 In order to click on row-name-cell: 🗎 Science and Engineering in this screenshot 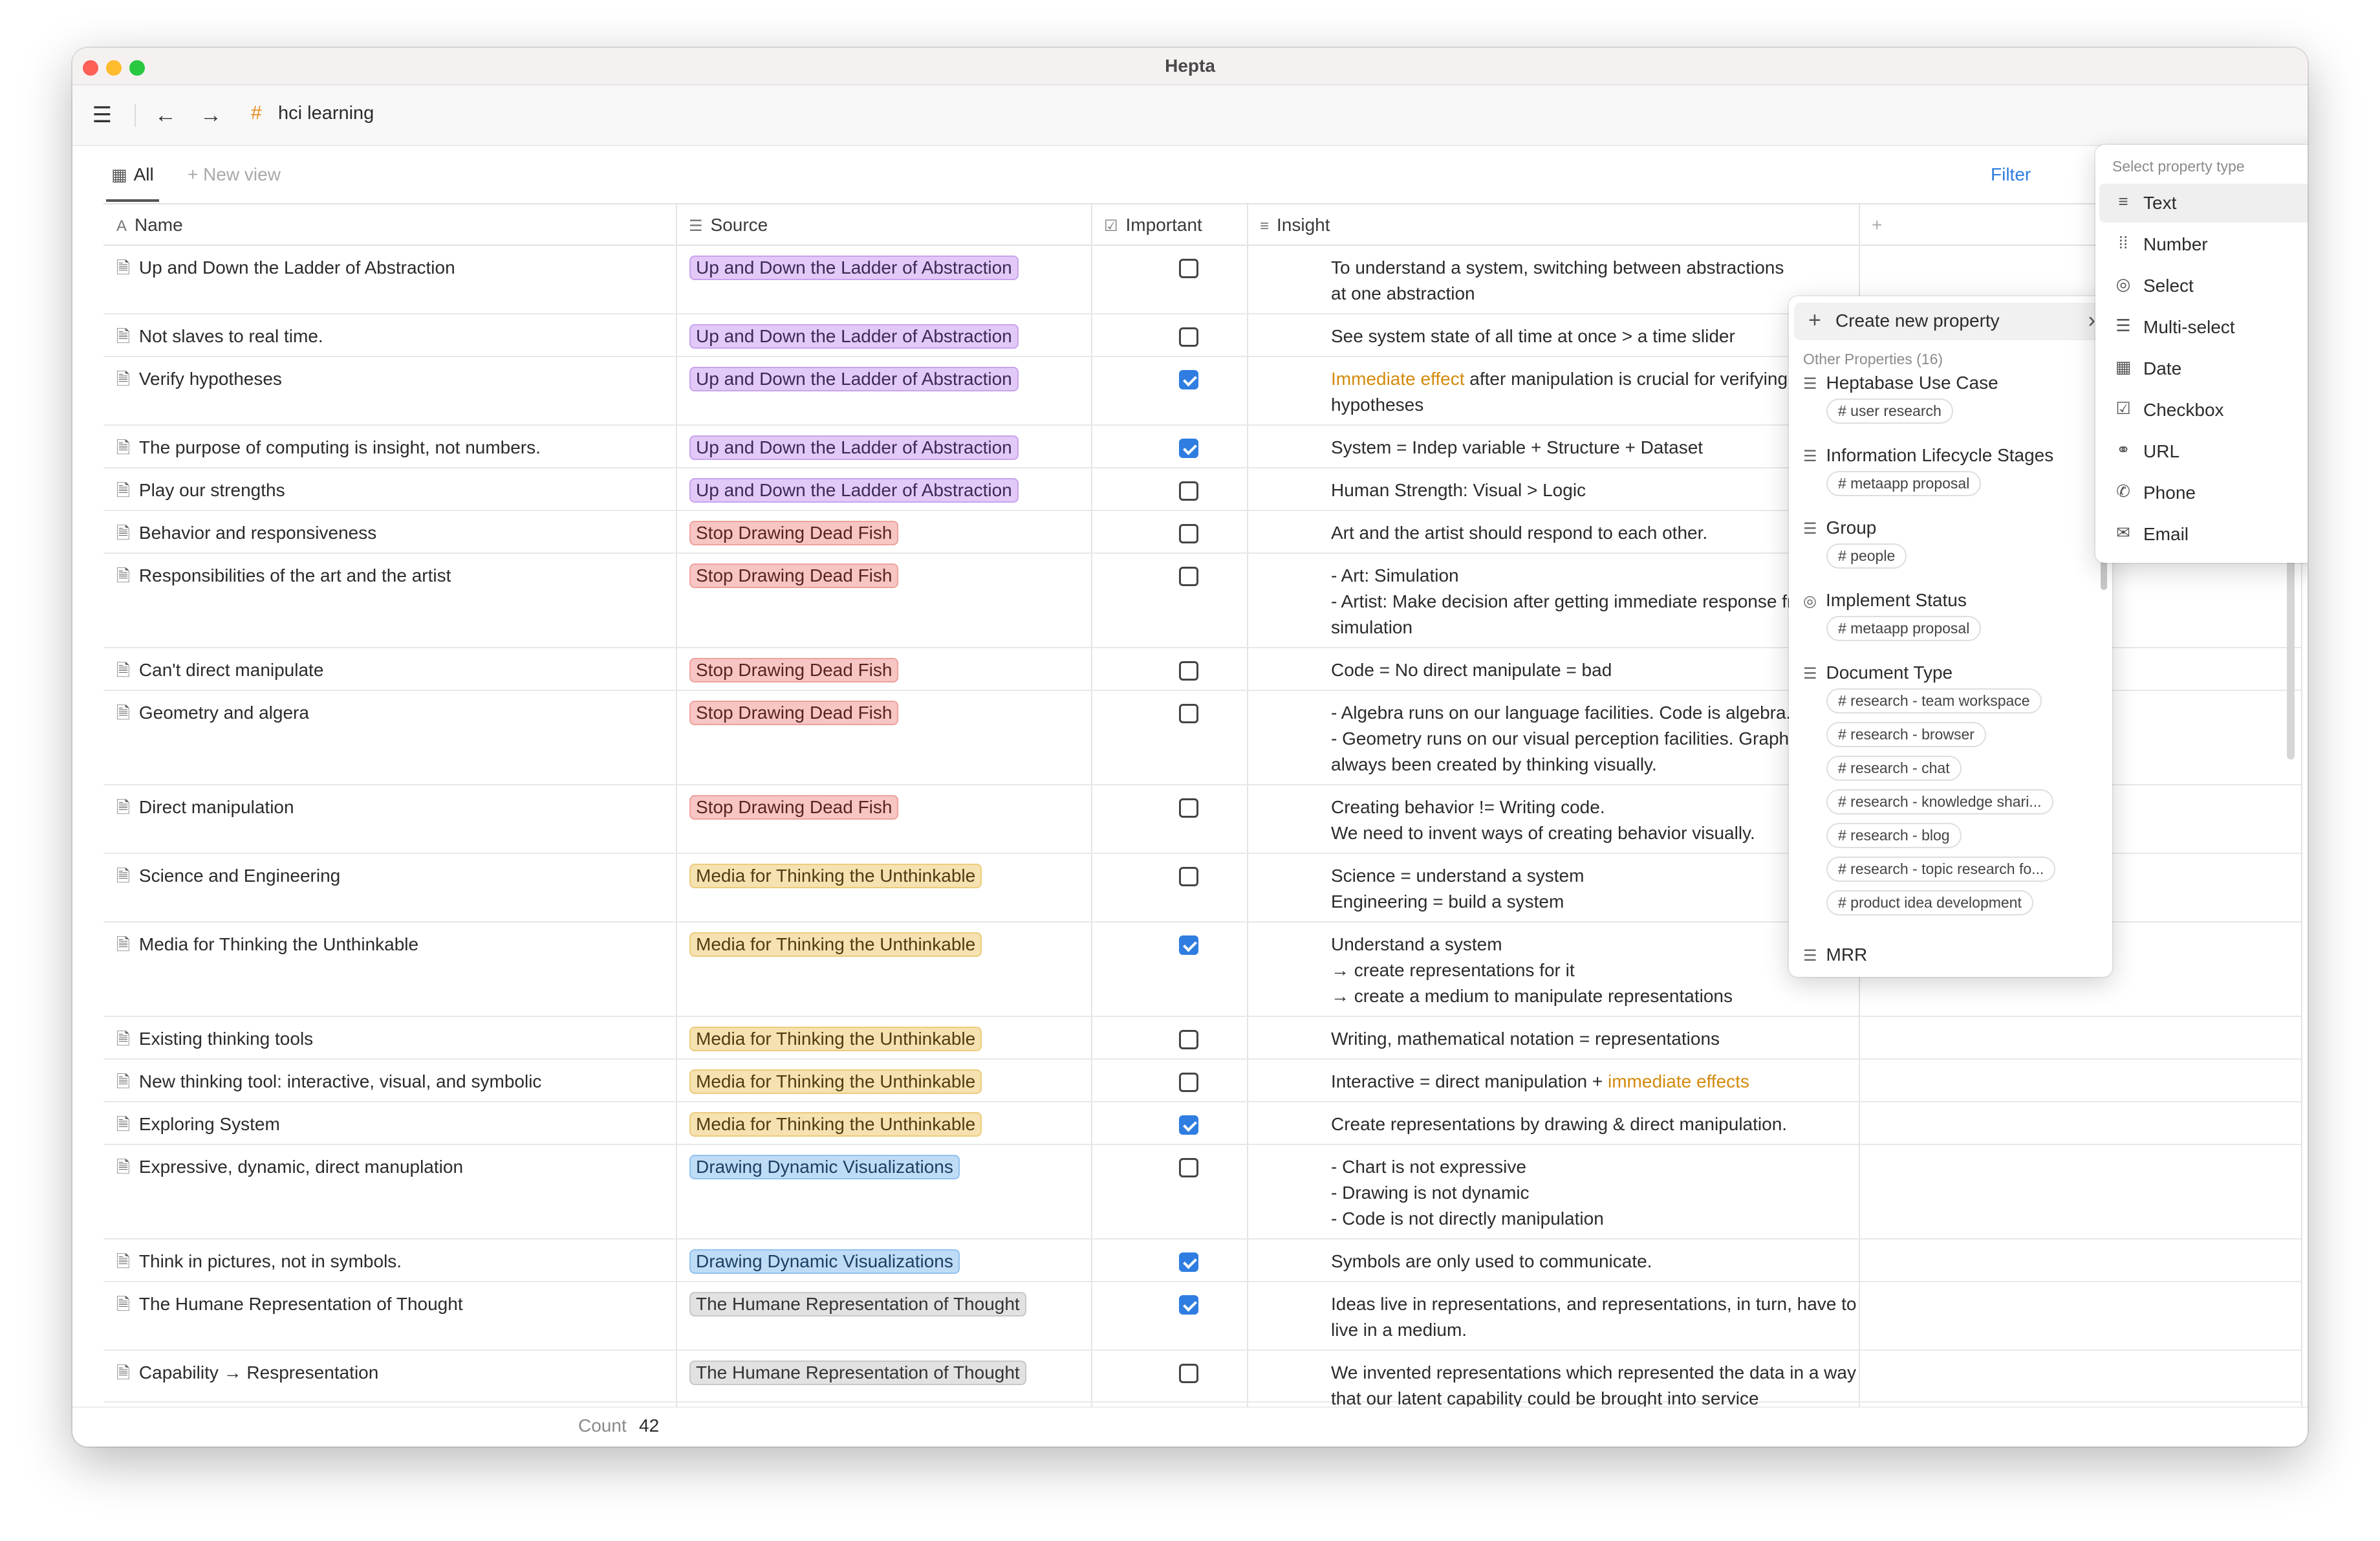, I will do `click(395, 876)`.